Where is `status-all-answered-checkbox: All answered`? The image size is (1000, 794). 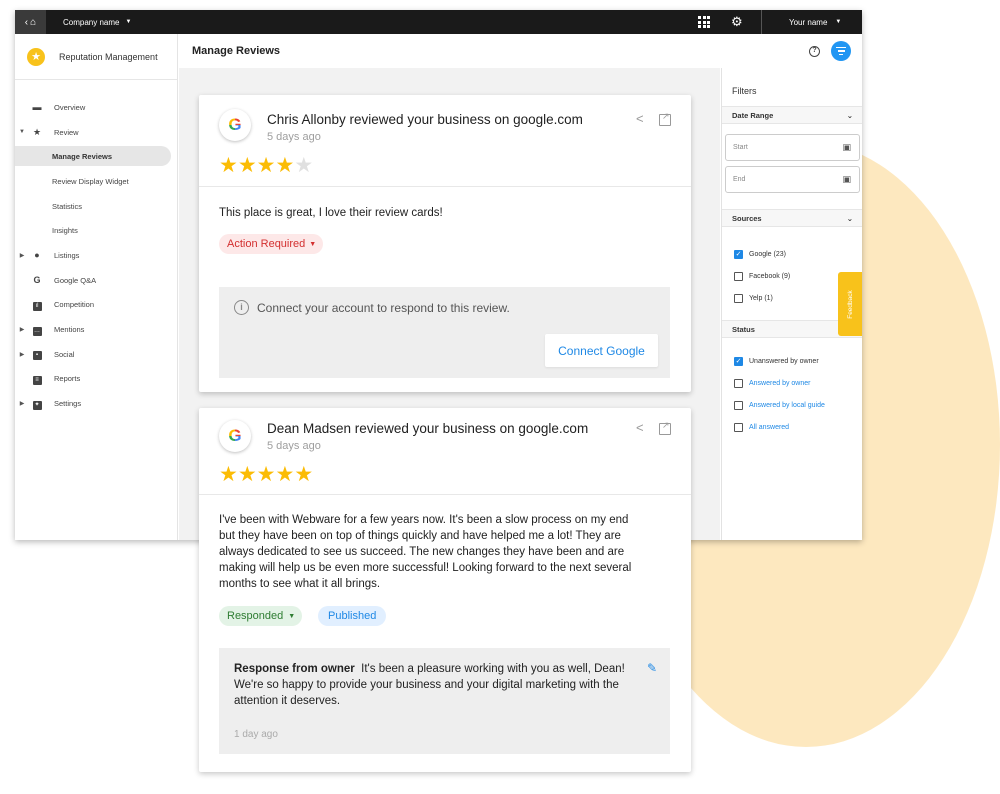
status-all-answered-checkbox: All answered is located at coordinates (761, 427).